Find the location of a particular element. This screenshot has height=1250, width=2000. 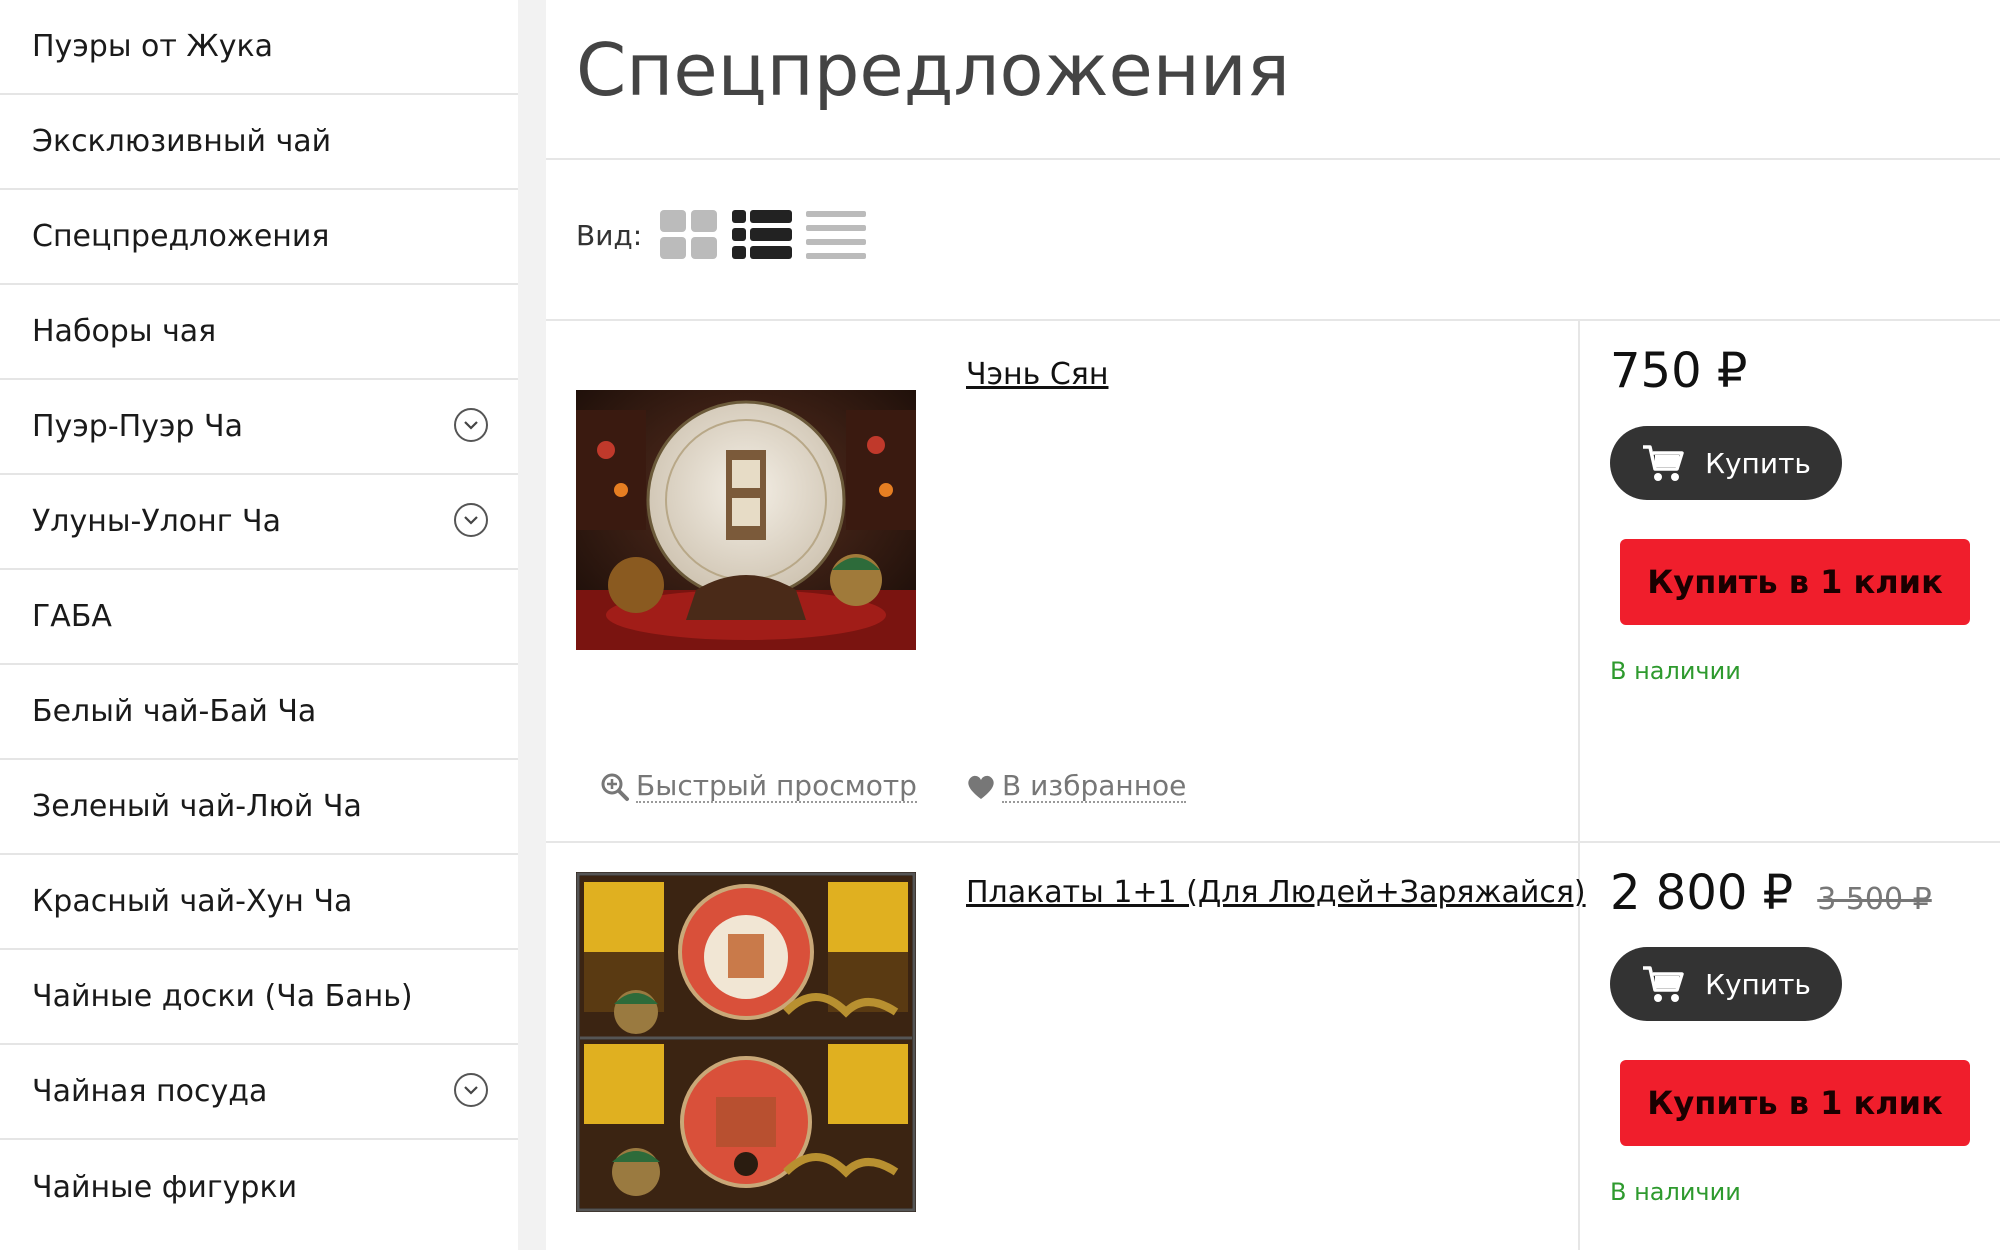

sidebar-gutter is located at coordinates (532, 625).